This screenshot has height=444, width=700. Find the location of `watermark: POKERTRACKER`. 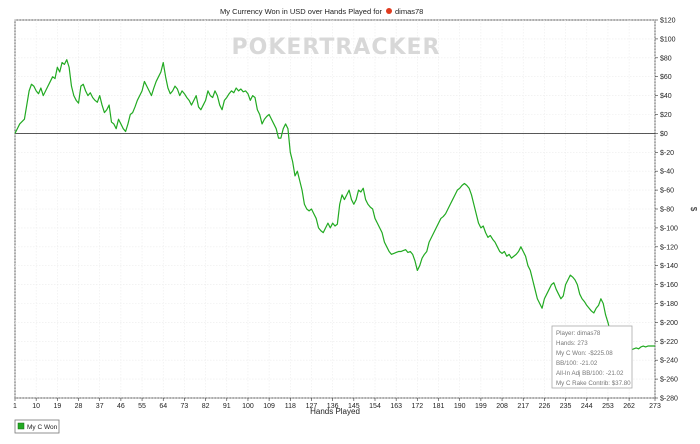

watermark: POKERTRACKER is located at coordinates (336, 47).